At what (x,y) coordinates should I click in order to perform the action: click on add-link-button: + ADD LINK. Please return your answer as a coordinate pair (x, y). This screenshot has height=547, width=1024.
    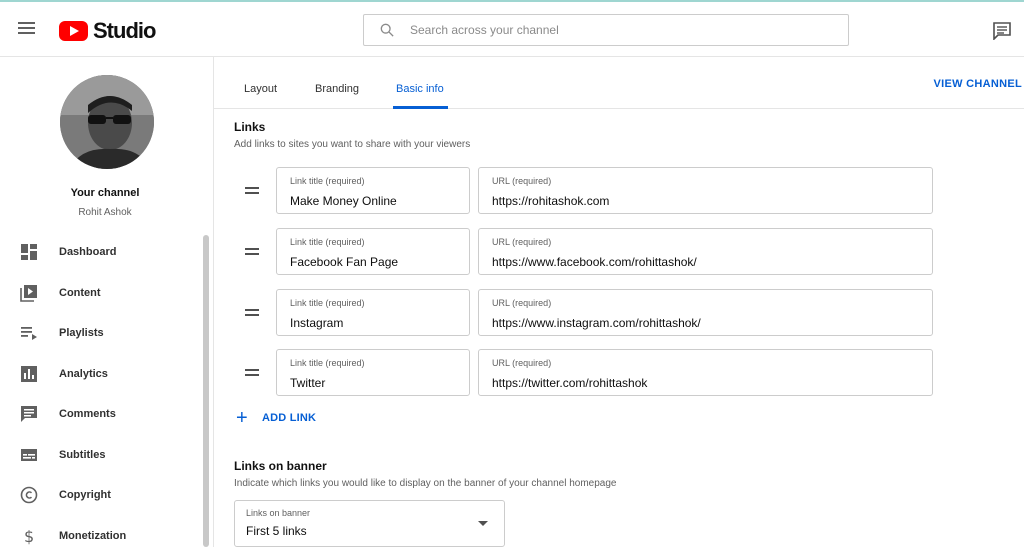
    Looking at the image, I should click on (276, 418).